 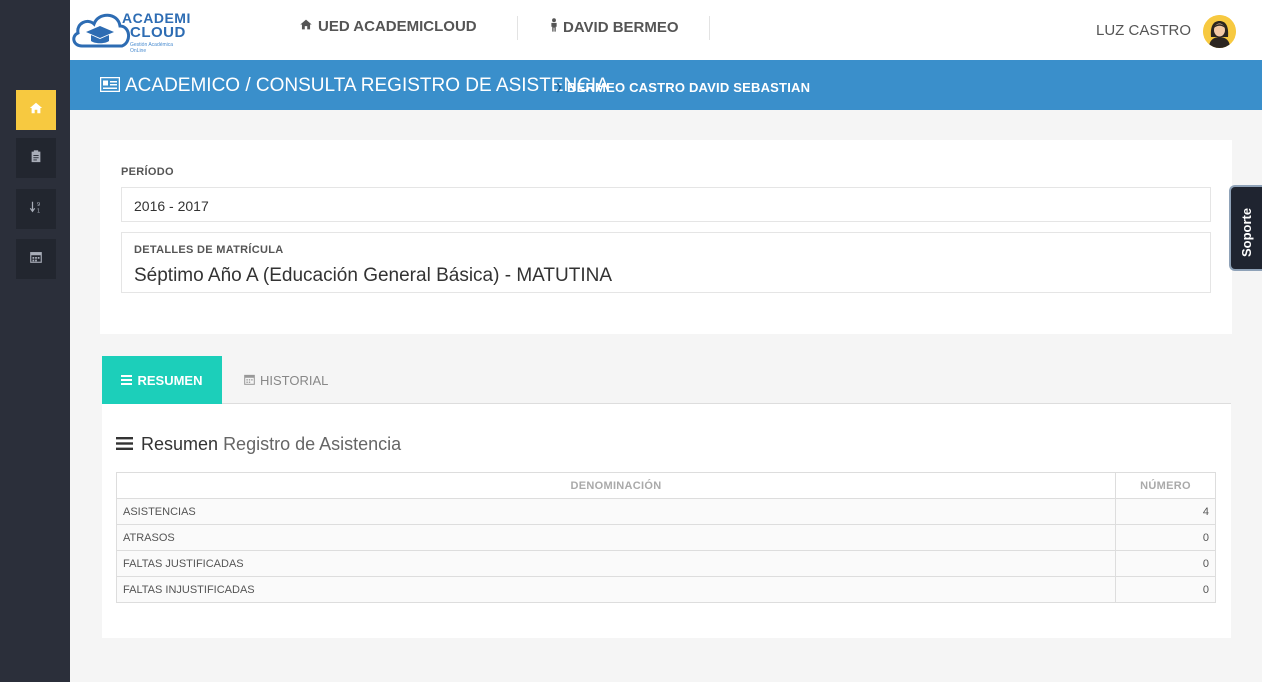 I want to click on periodo-label: PERÍODO, so click(x=147, y=172).